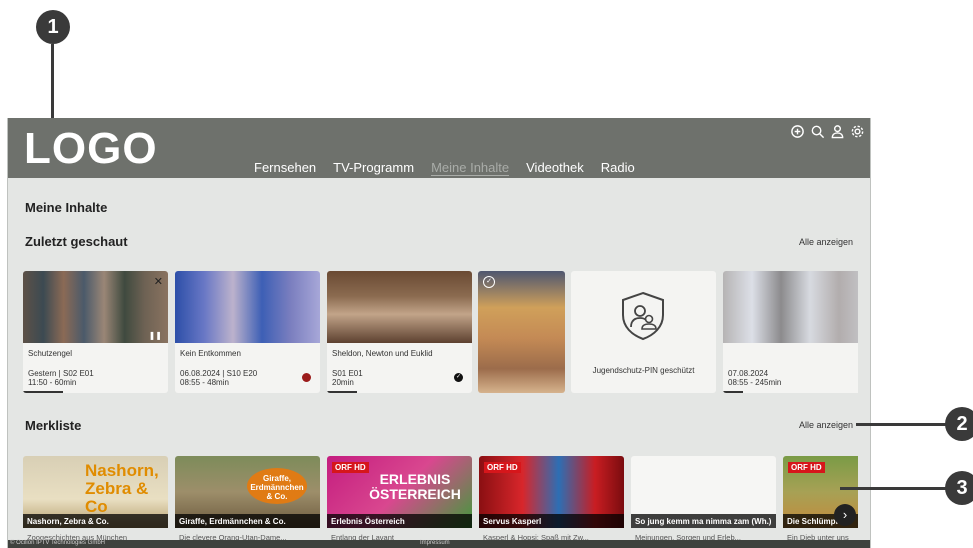 Image resolution: width=973 pixels, height=548 pixels. Describe the element at coordinates (382, 353) in the screenshot. I see `card-title: Sheldon, Newton und Euklid` at that location.